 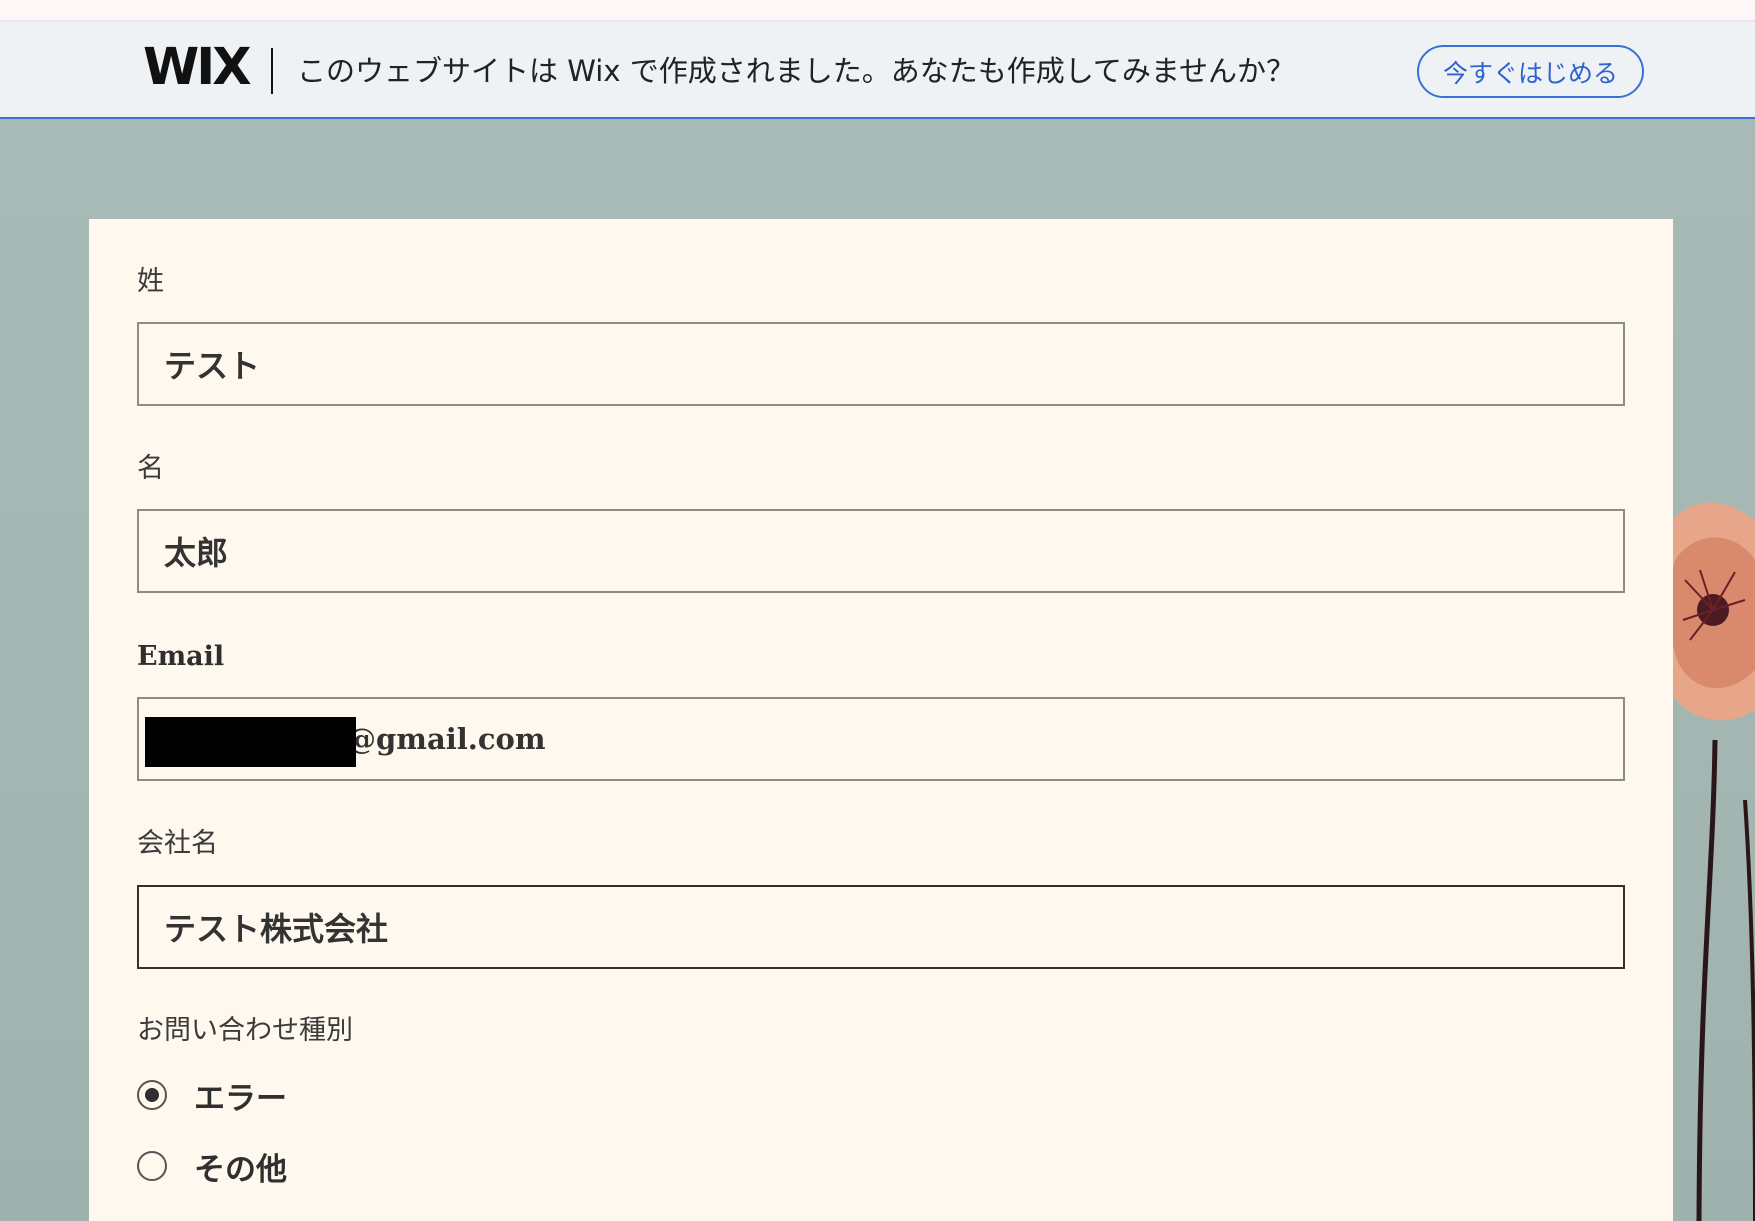 What do you see at coordinates (877, 11) in the screenshot?
I see `browser-top-strip` at bounding box center [877, 11].